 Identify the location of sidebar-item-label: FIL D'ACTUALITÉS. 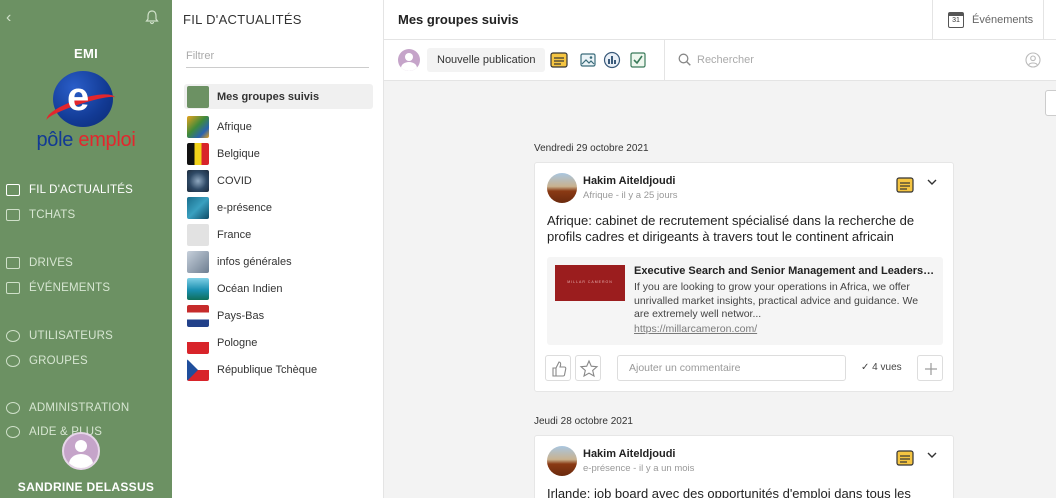
(81, 190).